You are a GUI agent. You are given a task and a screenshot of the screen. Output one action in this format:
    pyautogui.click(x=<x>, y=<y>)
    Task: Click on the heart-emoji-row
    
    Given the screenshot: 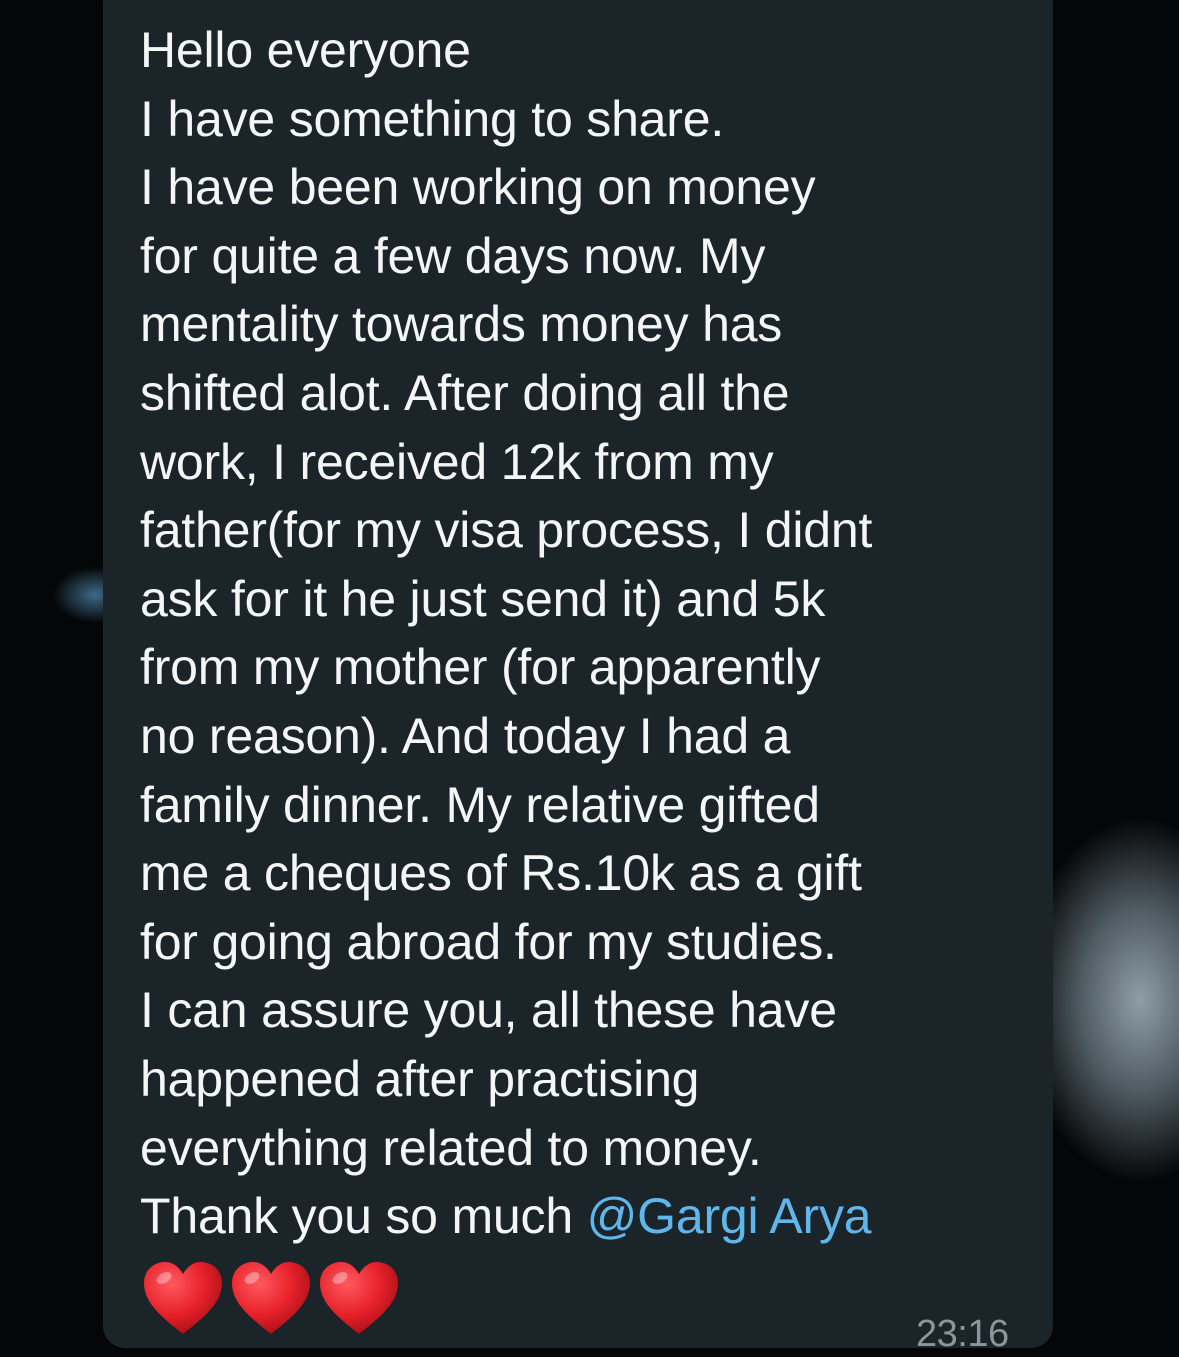 What is the action you would take?
    pyautogui.click(x=271, y=1298)
    